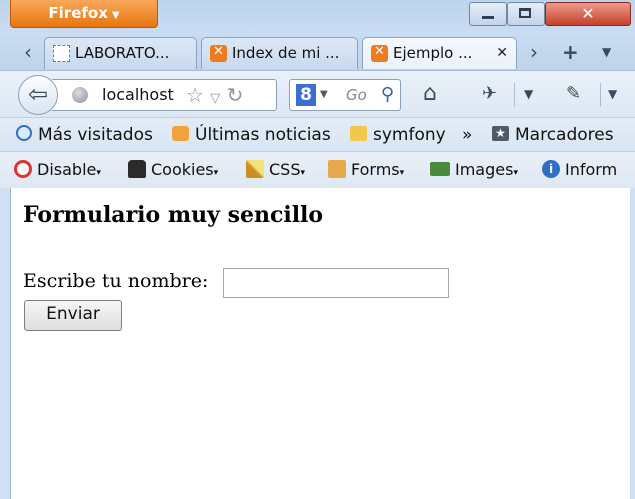 The height and width of the screenshot is (499, 635). Describe the element at coordinates (551, 168) in the screenshot. I see `info-icon: i` at that location.